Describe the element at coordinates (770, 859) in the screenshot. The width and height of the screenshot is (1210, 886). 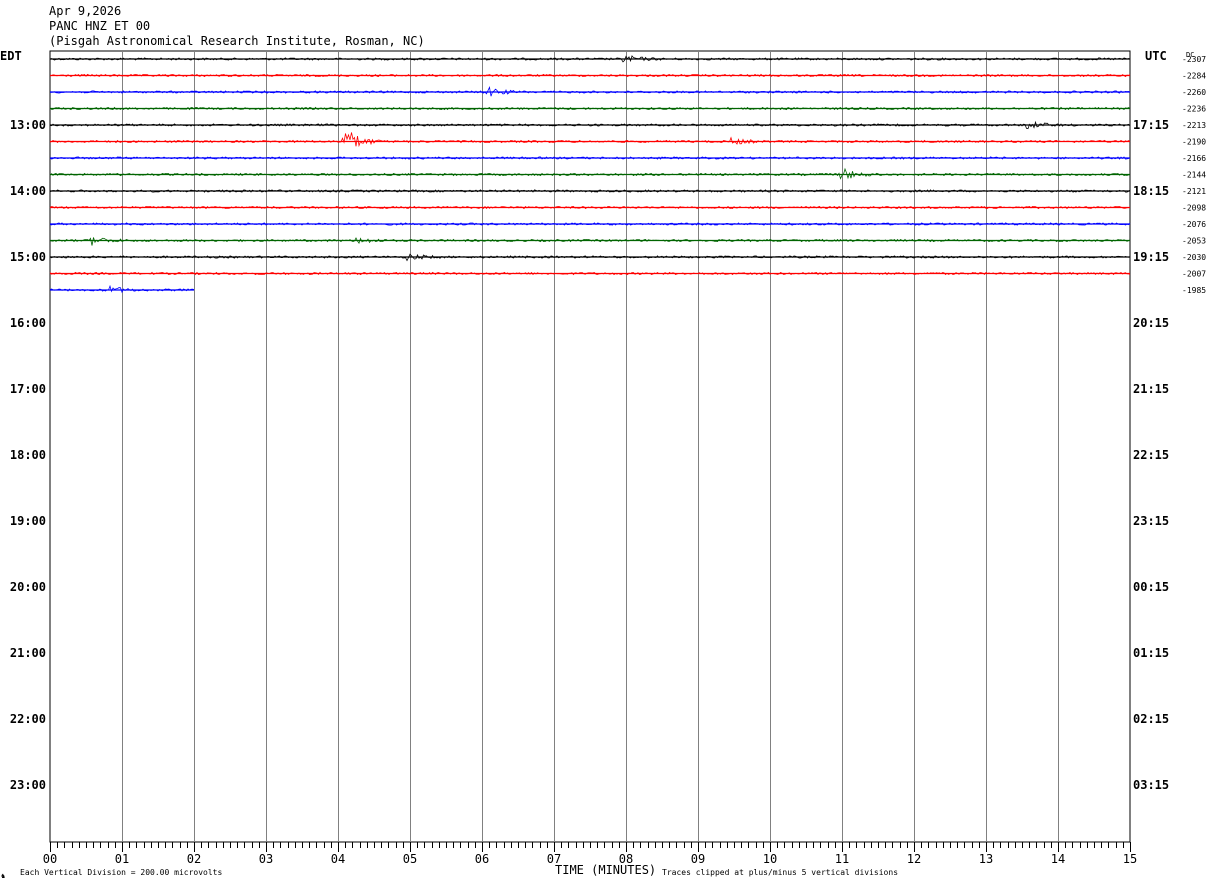
I see `x-tick-label: 10` at that location.